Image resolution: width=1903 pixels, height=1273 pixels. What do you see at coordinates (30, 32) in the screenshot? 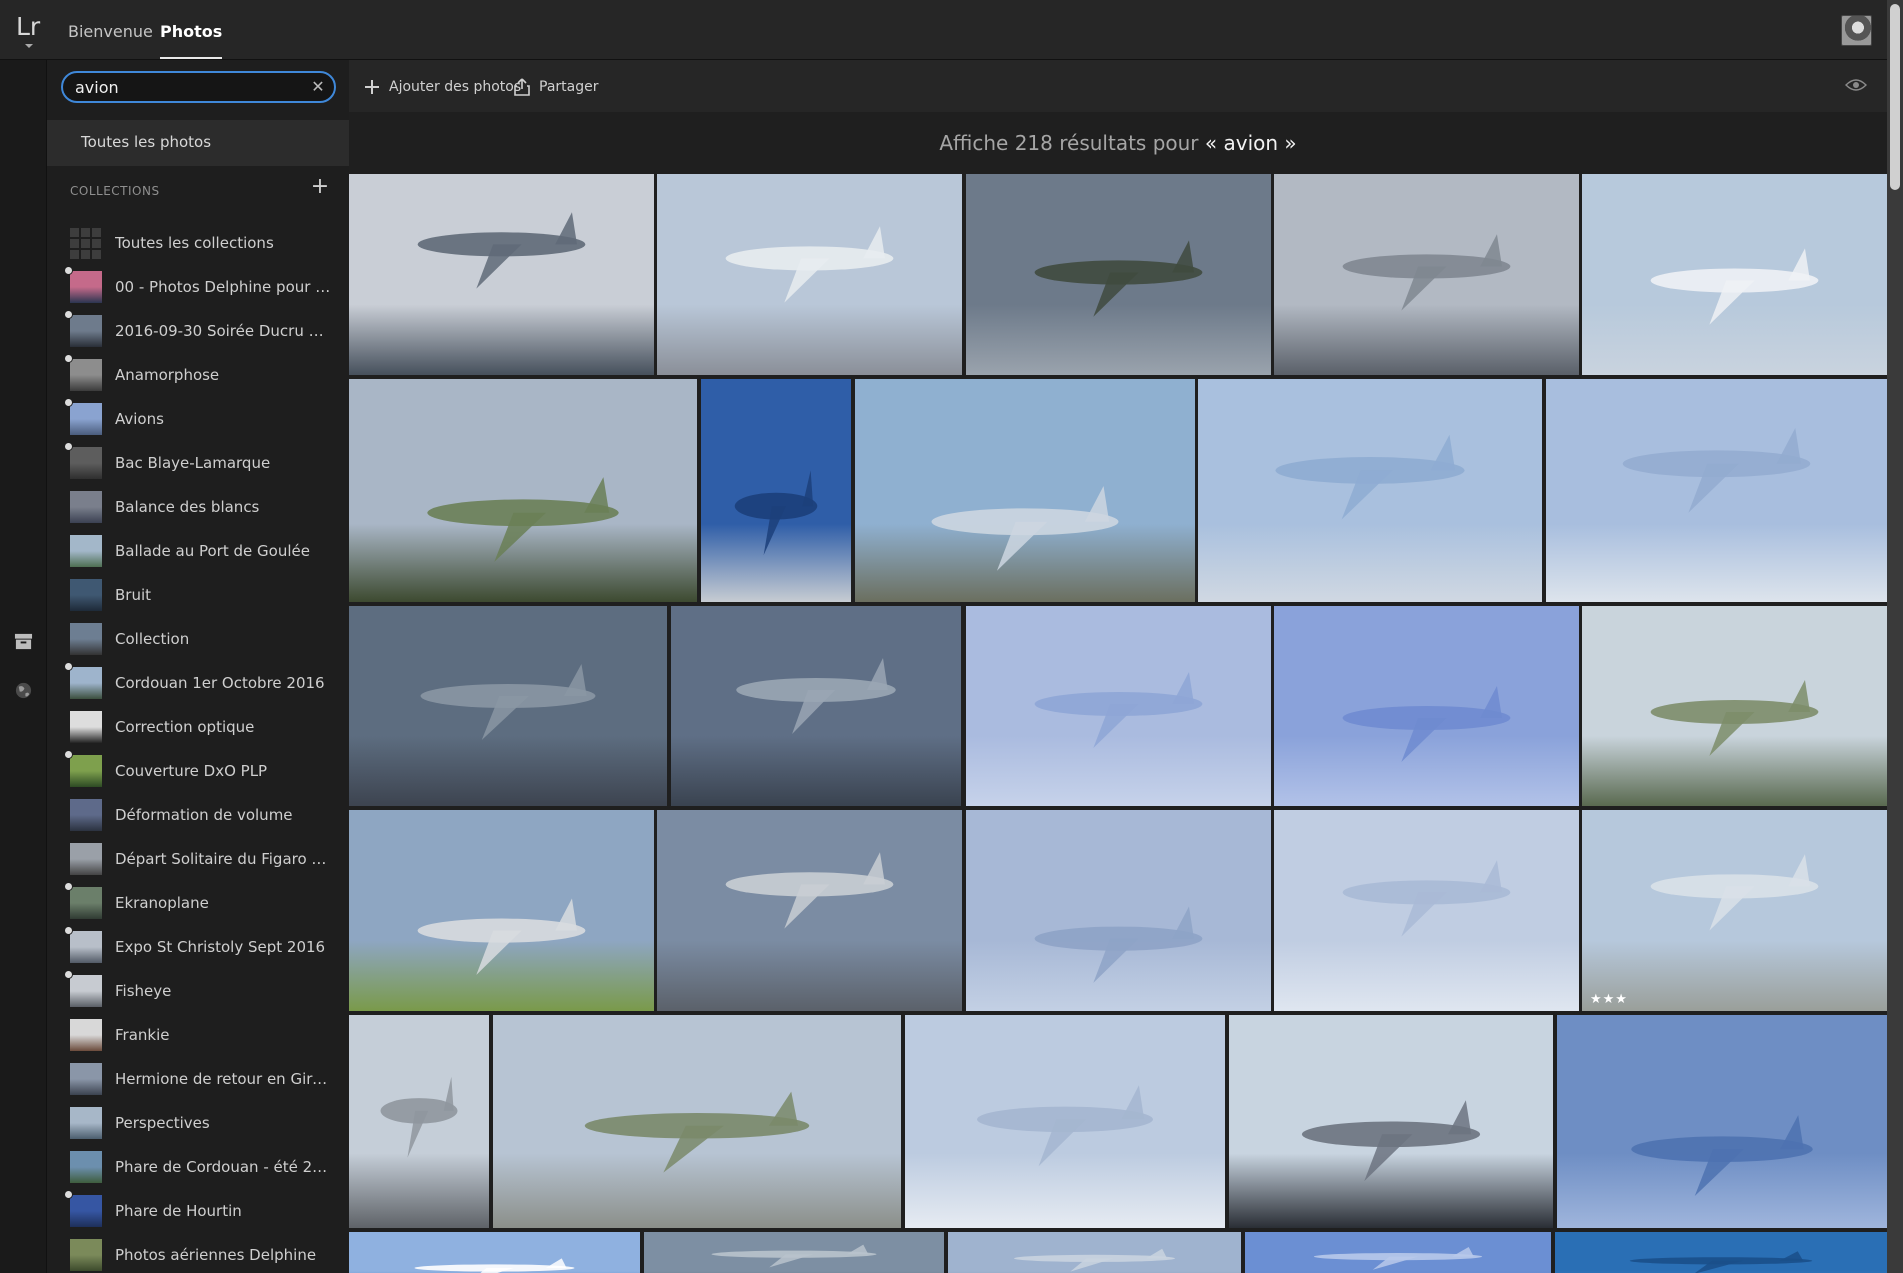
I see `app-menu: Lr` at bounding box center [30, 32].